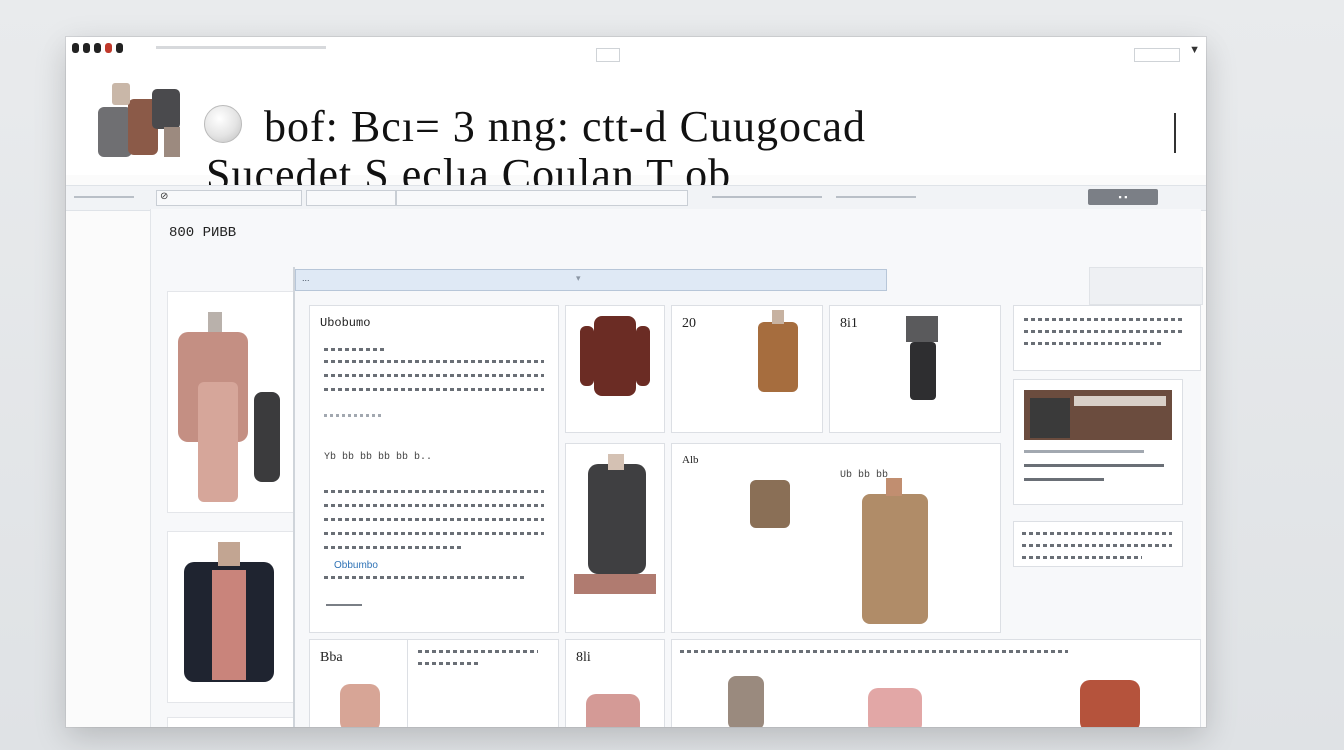  What do you see at coordinates (583, 657) in the screenshot?
I see `product-card-label: 8li` at bounding box center [583, 657].